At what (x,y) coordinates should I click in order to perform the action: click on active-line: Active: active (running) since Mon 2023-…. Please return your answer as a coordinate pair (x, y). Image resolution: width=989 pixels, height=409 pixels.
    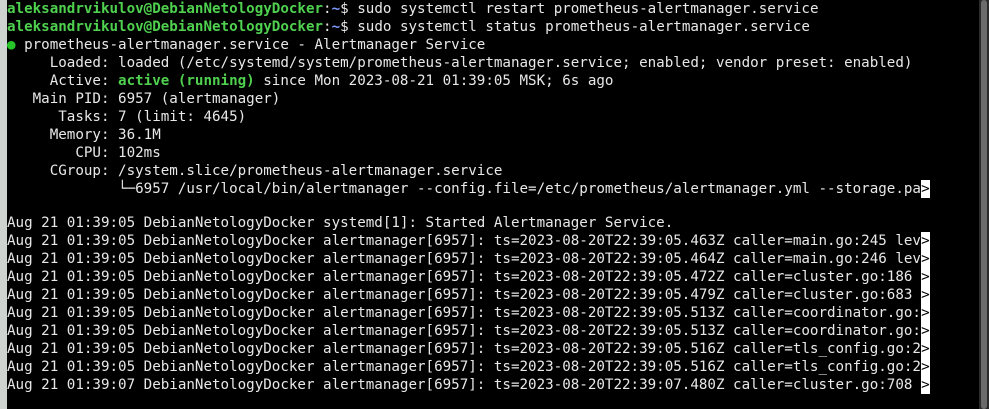
    Looking at the image, I should click on (310, 81).